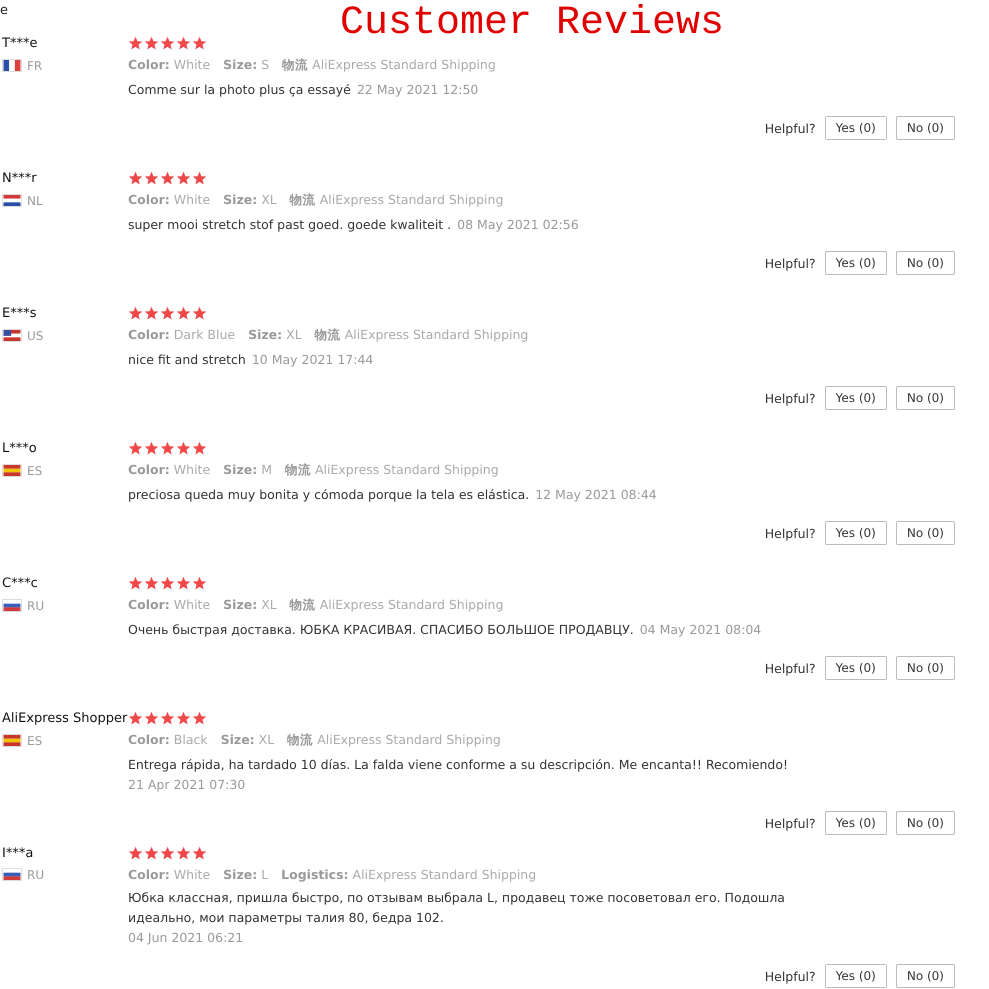 This screenshot has width=989, height=989. I want to click on review-date: 10 May 2021 17:44, so click(313, 360).